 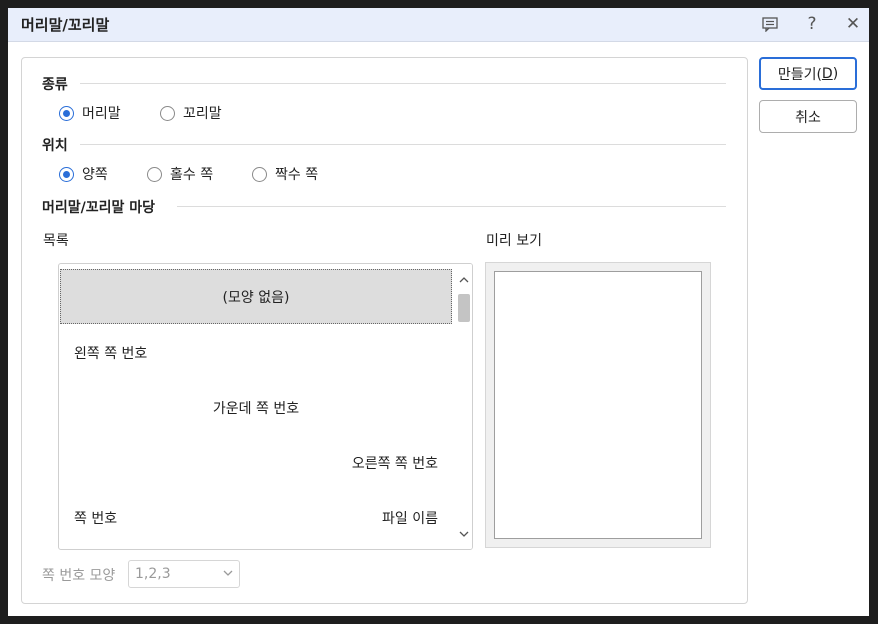 What do you see at coordinates (96, 518) in the screenshot?
I see `list-item-page-number-text: 쪽 번호` at bounding box center [96, 518].